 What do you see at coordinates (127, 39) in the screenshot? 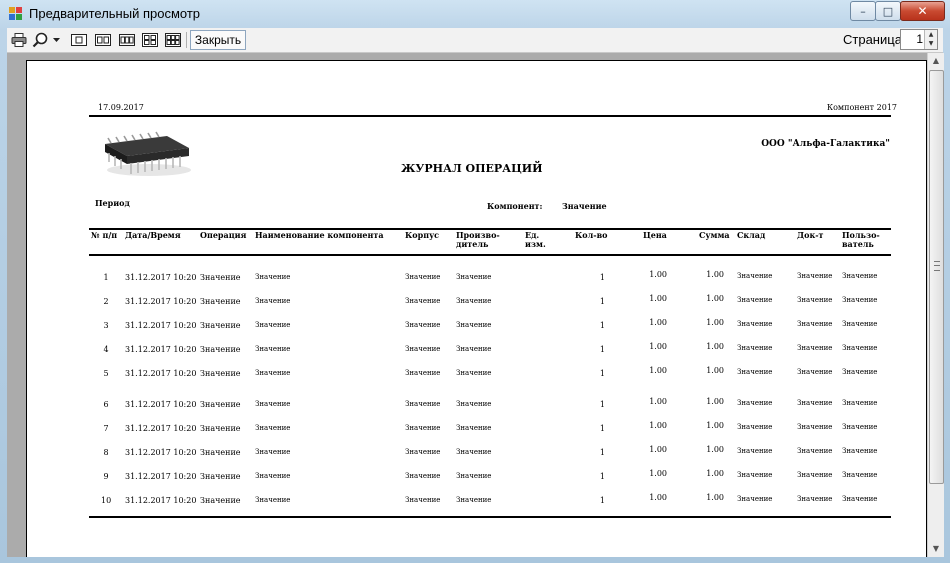
I see `three-pages-icon` at bounding box center [127, 39].